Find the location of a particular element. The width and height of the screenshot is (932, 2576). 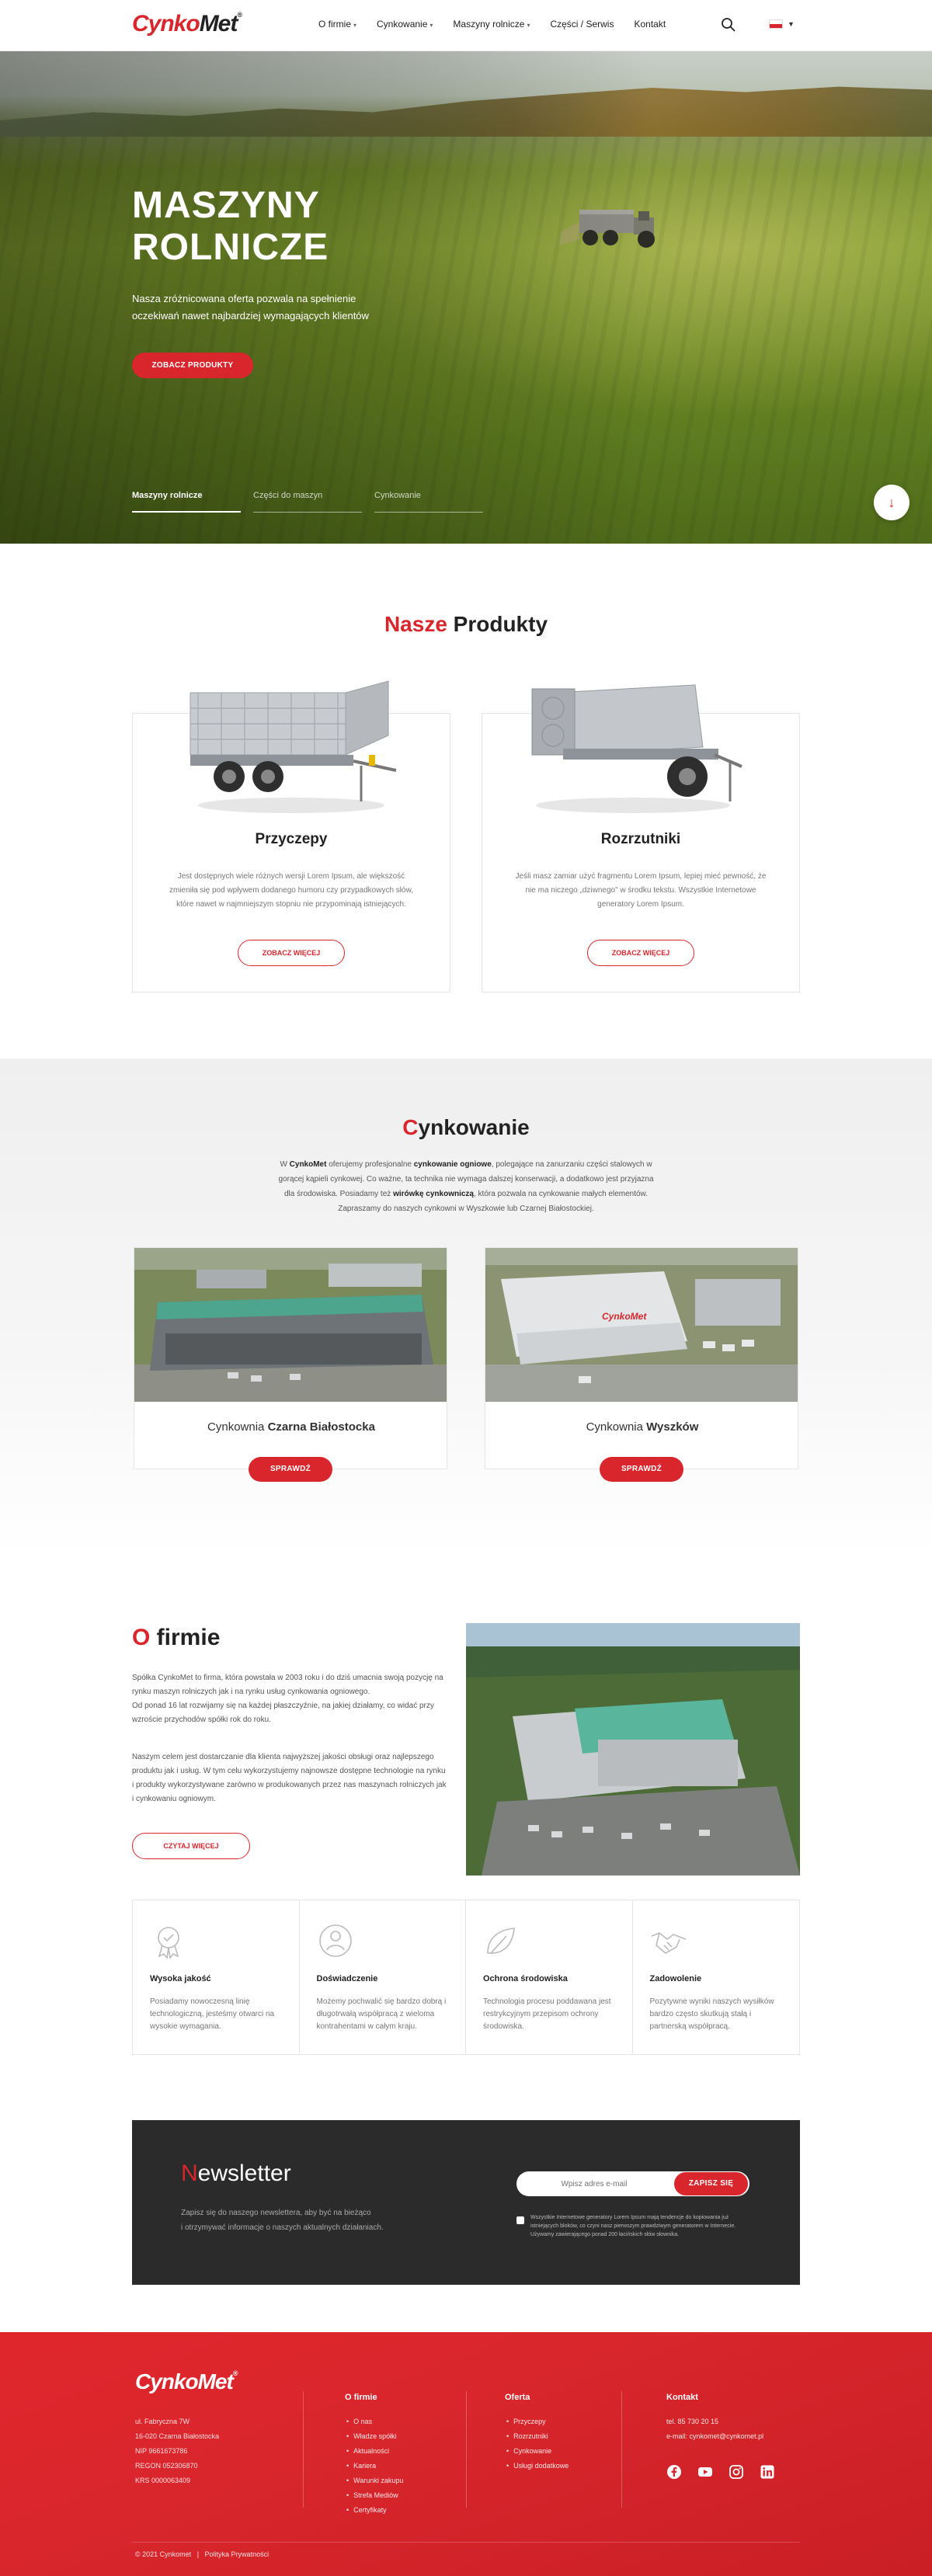

footer-link: Rozrzutniki is located at coordinates (537, 2436).